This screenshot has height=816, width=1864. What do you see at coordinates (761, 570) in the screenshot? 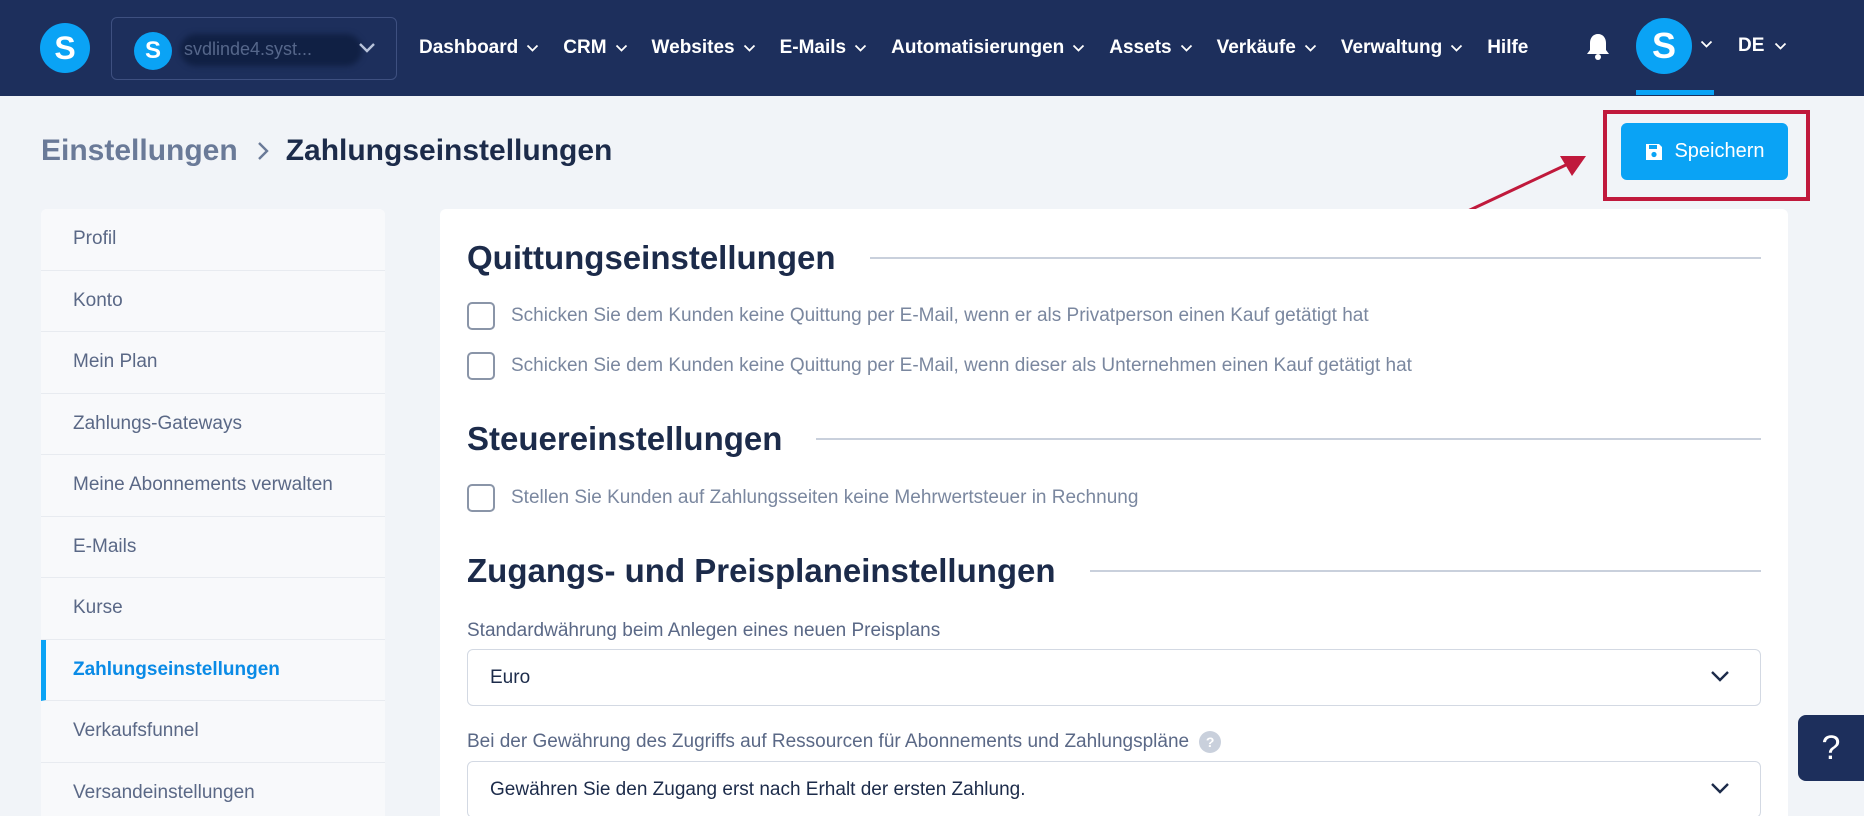
I see `section-title: Zugangs- und Preisplaneinstellungen` at bounding box center [761, 570].